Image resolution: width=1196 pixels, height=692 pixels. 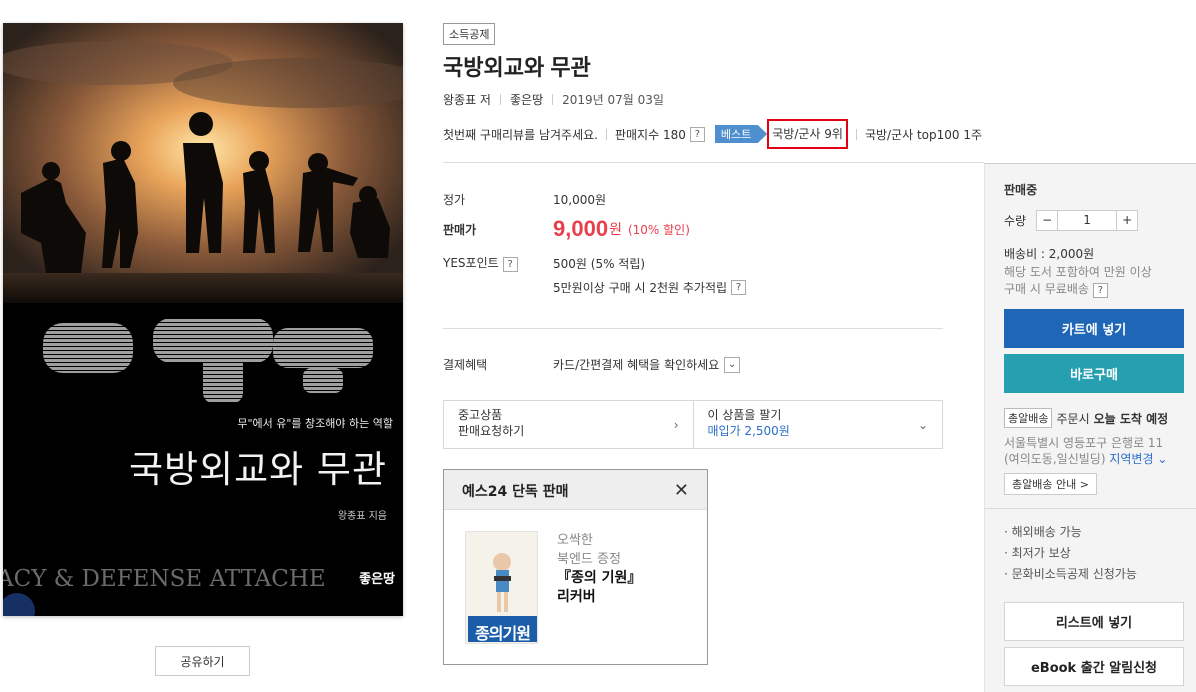 I want to click on publisher-link: 좋은땅, so click(x=526, y=99).